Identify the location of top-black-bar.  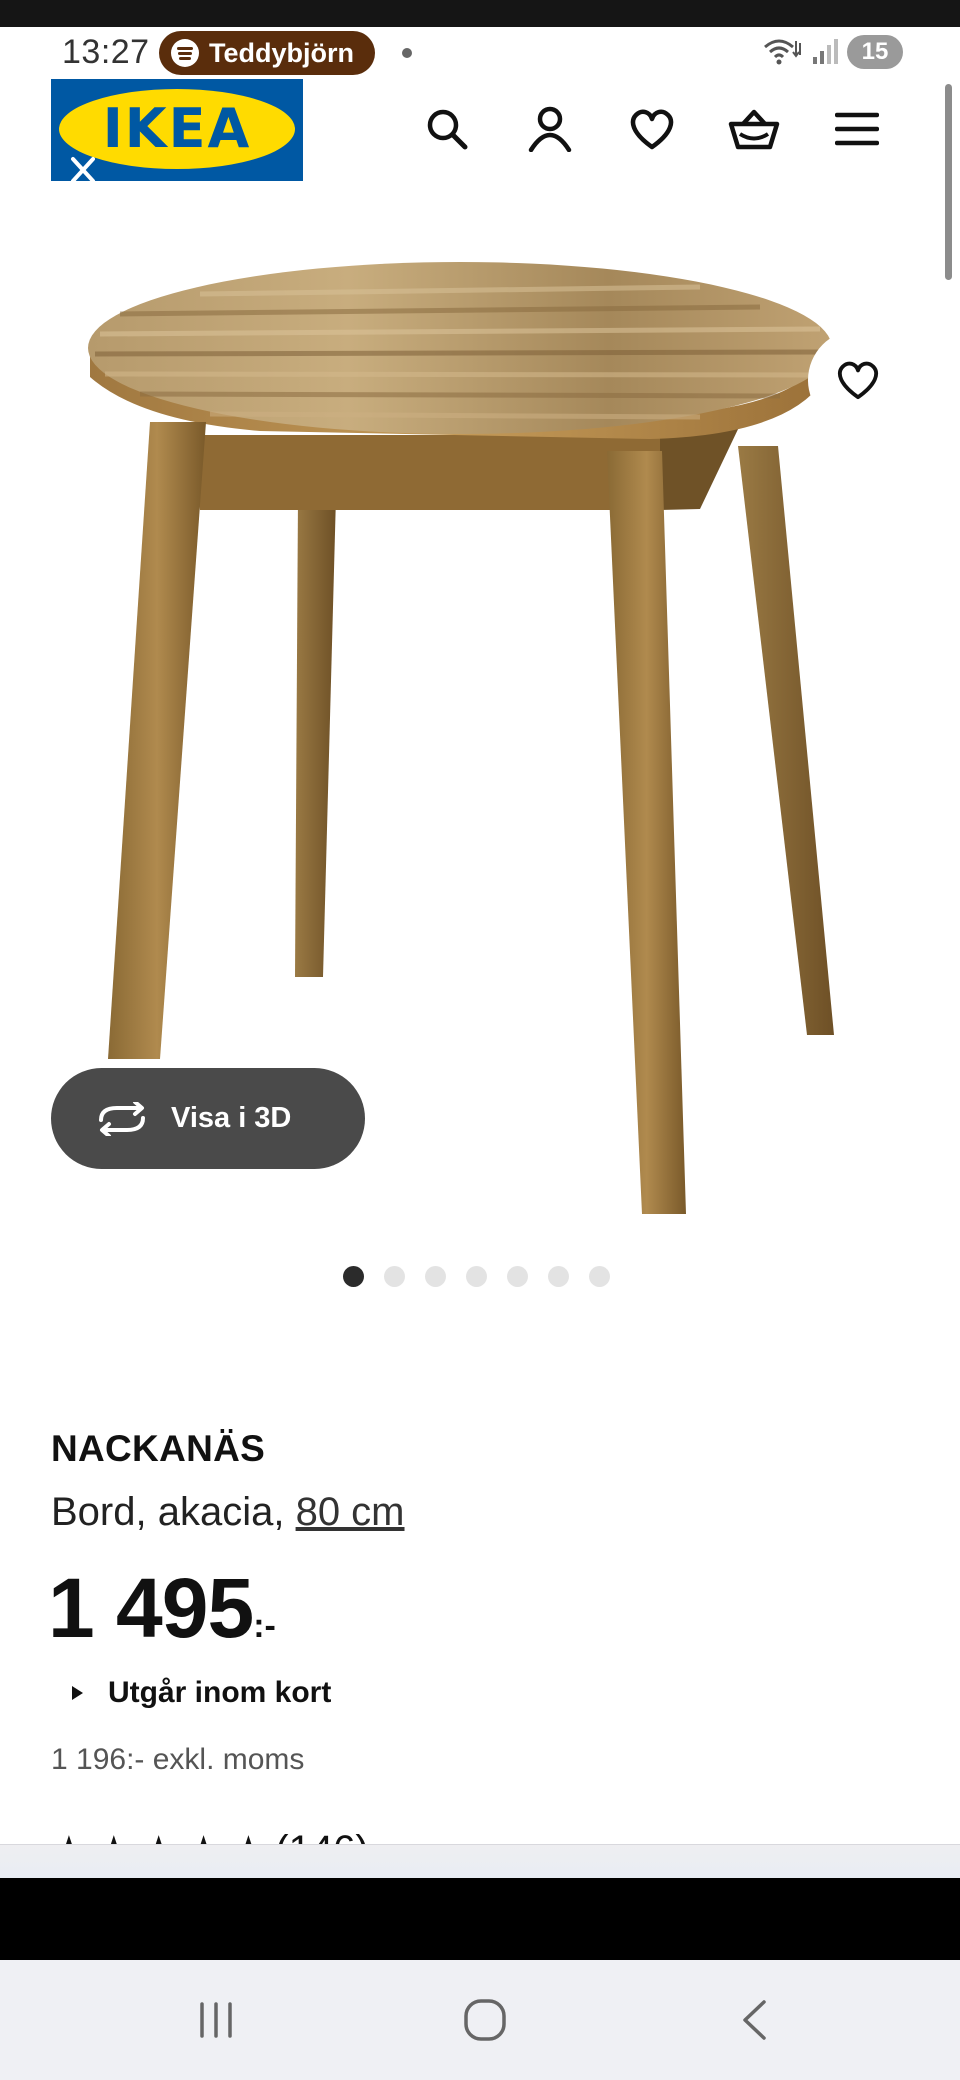
(480, 13).